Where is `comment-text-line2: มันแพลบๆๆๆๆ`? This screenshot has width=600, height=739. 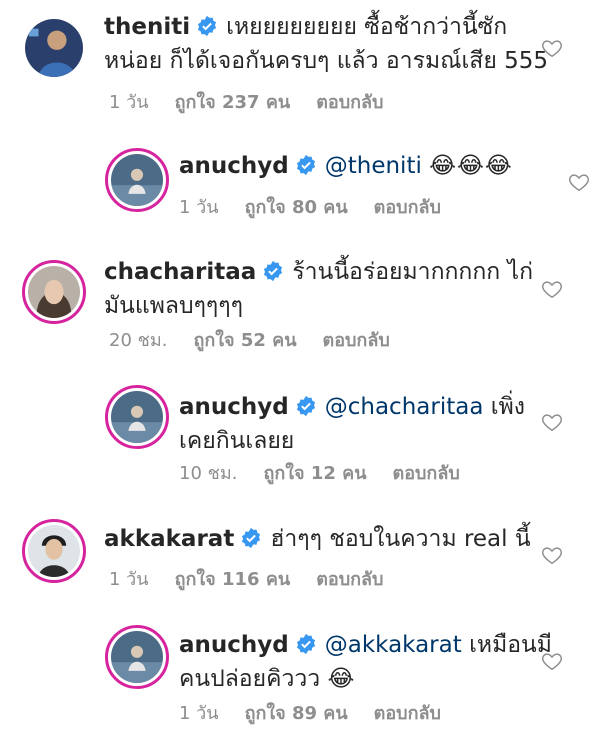
comment-text-line2: มันแพลบๆๆๆๆ is located at coordinates (173, 306).